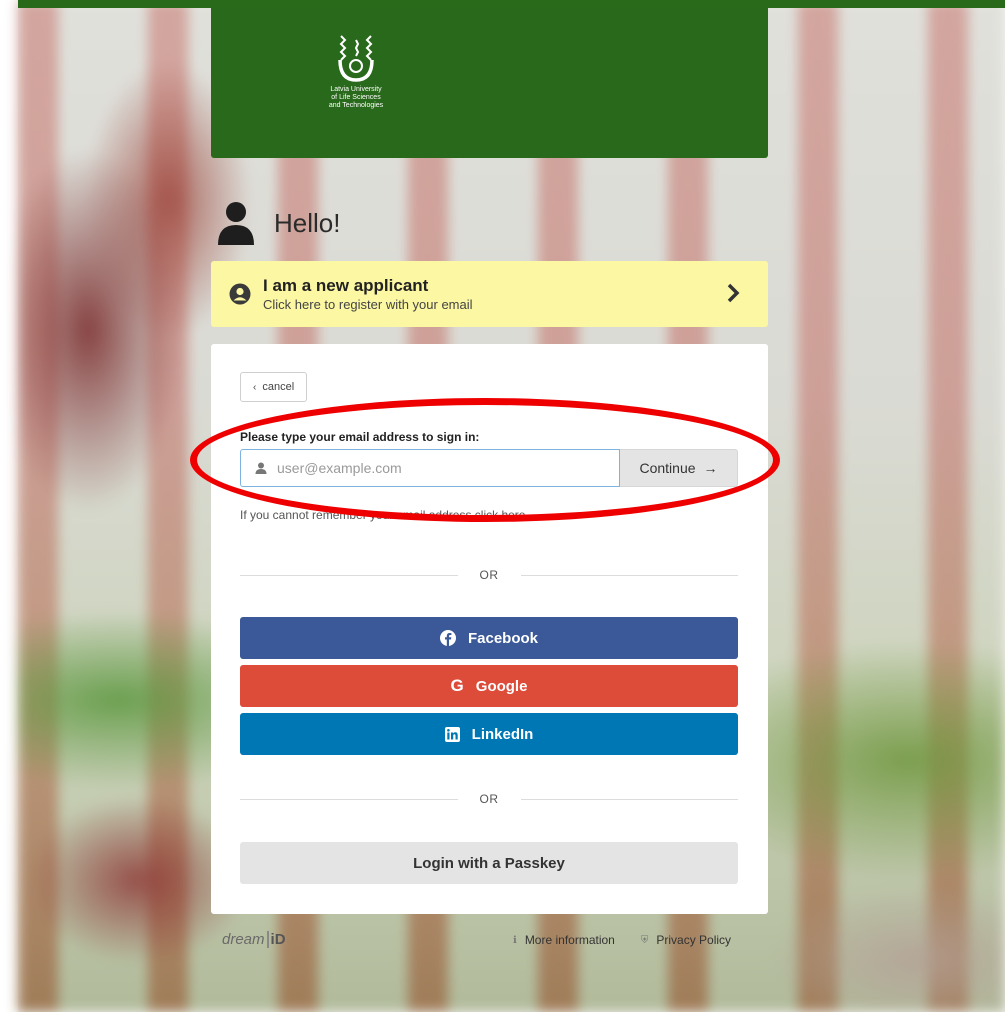 This screenshot has width=1005, height=1012. Describe the element at coordinates (667, 468) in the screenshot. I see `continue-label: Continue` at that location.